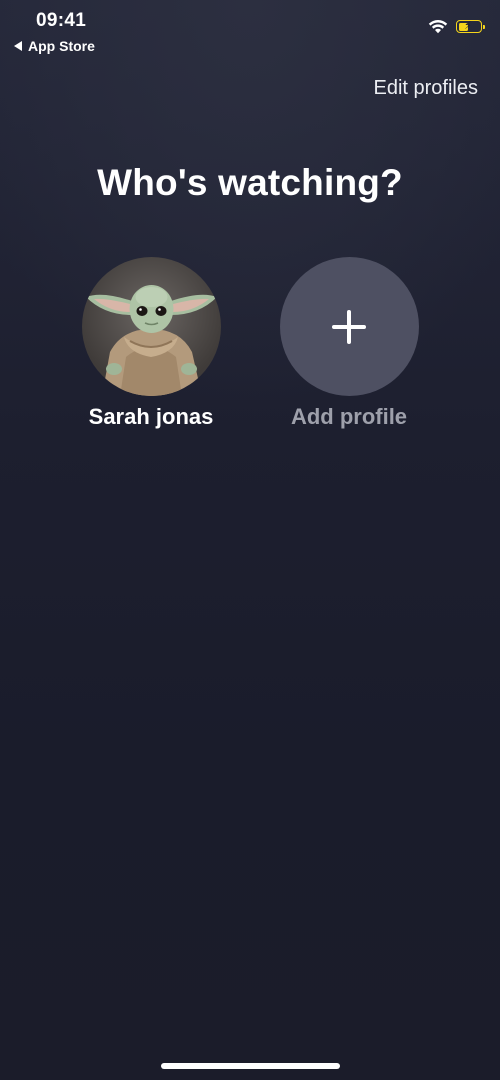  What do you see at coordinates (151, 416) in the screenshot?
I see `profile-name: Sarah jonas` at bounding box center [151, 416].